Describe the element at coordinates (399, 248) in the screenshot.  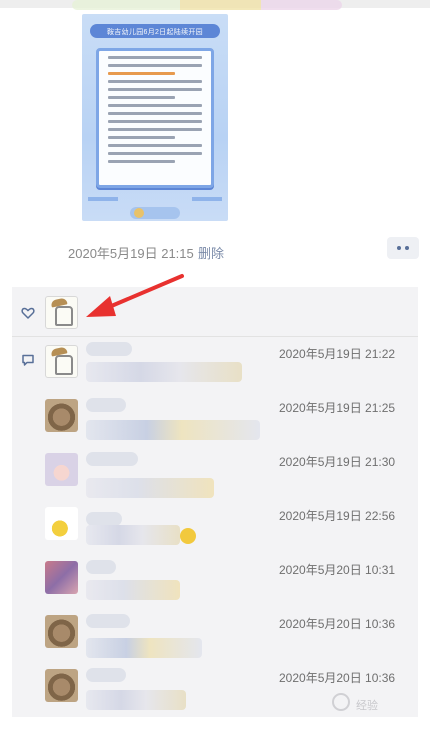
I see `more-dots-icon` at that location.